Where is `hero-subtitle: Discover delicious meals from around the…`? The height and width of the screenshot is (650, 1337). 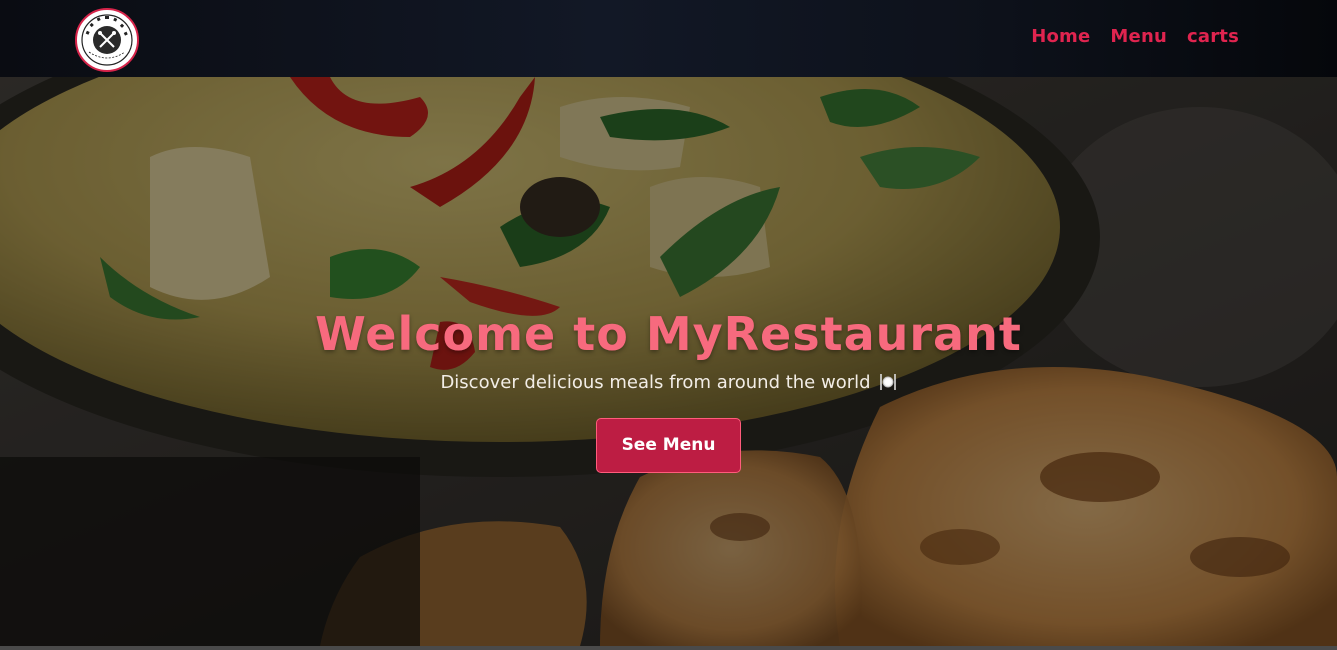
hero-subtitle: Discover delicious meals from around the… is located at coordinates (655, 382).